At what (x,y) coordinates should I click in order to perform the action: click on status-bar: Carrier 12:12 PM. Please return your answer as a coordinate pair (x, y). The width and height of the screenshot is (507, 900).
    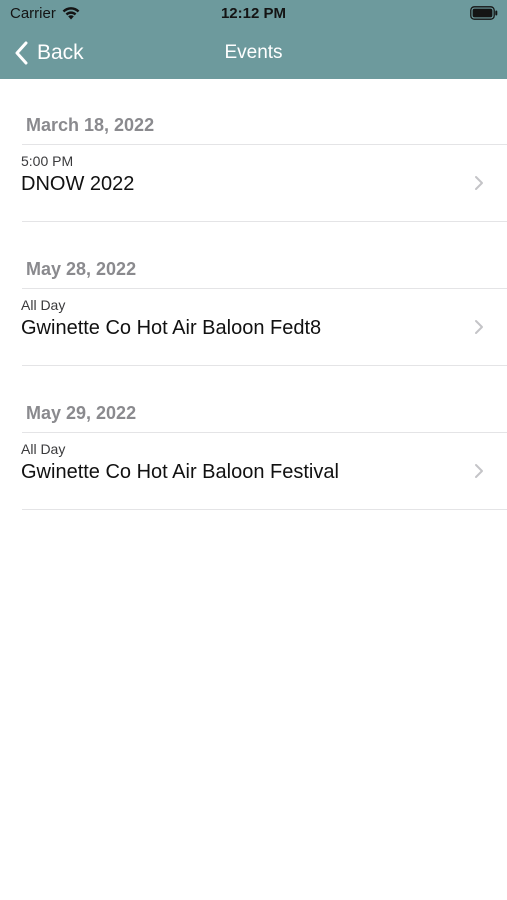
    Looking at the image, I should click on (253, 14).